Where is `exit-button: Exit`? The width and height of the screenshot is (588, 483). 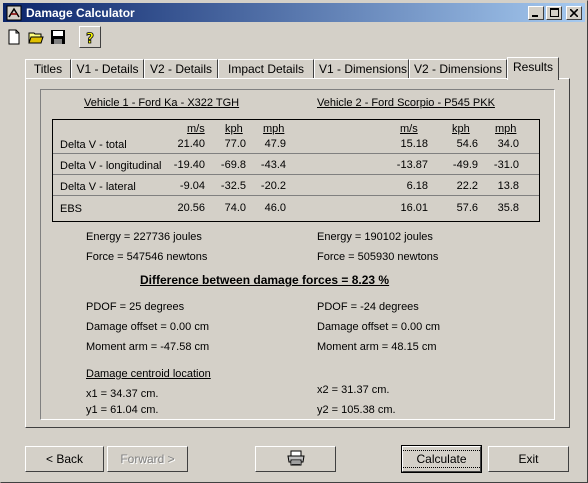
exit-button: Exit is located at coordinates (528, 459).